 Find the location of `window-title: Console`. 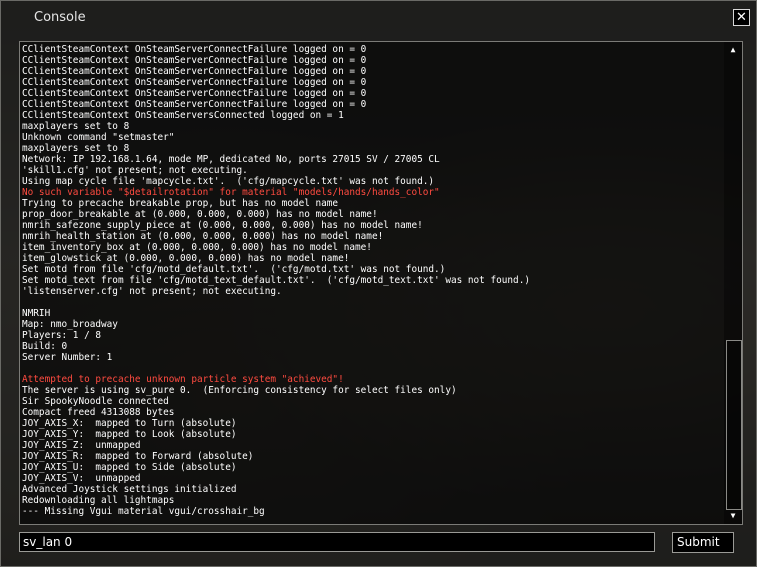

window-title: Console is located at coordinates (60, 17).